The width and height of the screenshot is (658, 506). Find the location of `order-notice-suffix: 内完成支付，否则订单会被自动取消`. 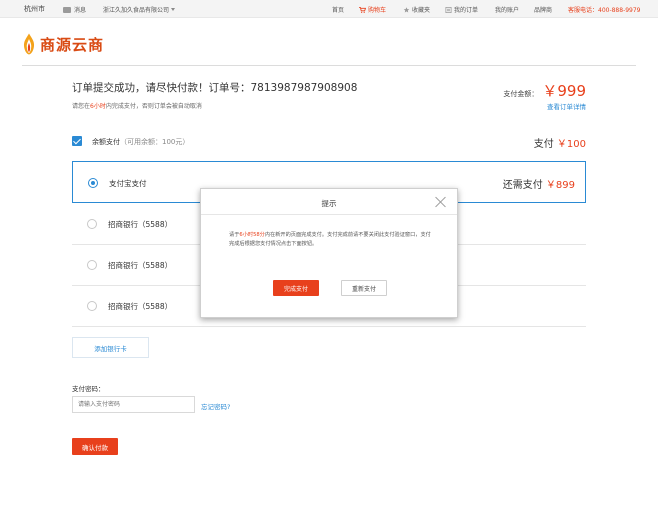

order-notice-suffix: 内完成支付，否则订单会被自动取消 is located at coordinates (153, 106).